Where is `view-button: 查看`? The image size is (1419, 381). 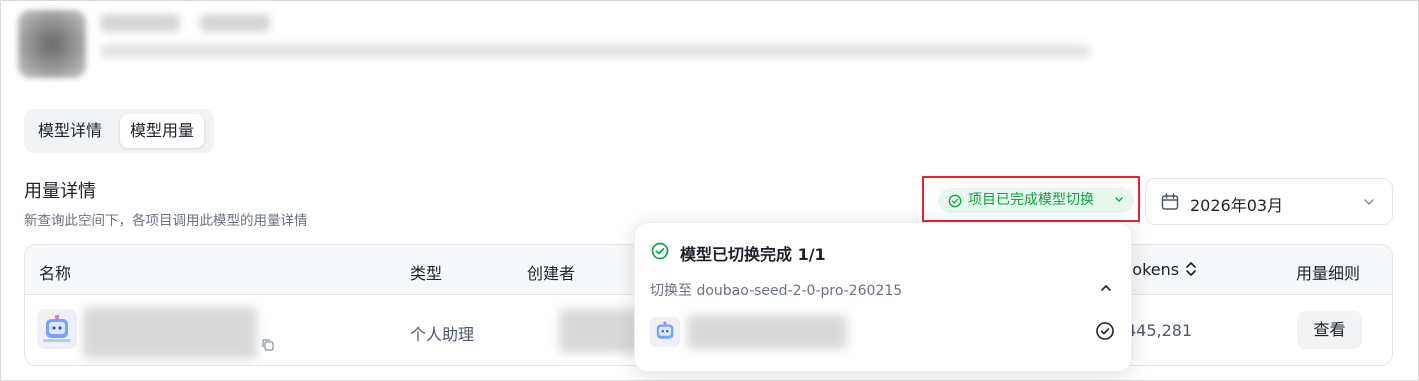
view-button: 查看 is located at coordinates (1329, 330).